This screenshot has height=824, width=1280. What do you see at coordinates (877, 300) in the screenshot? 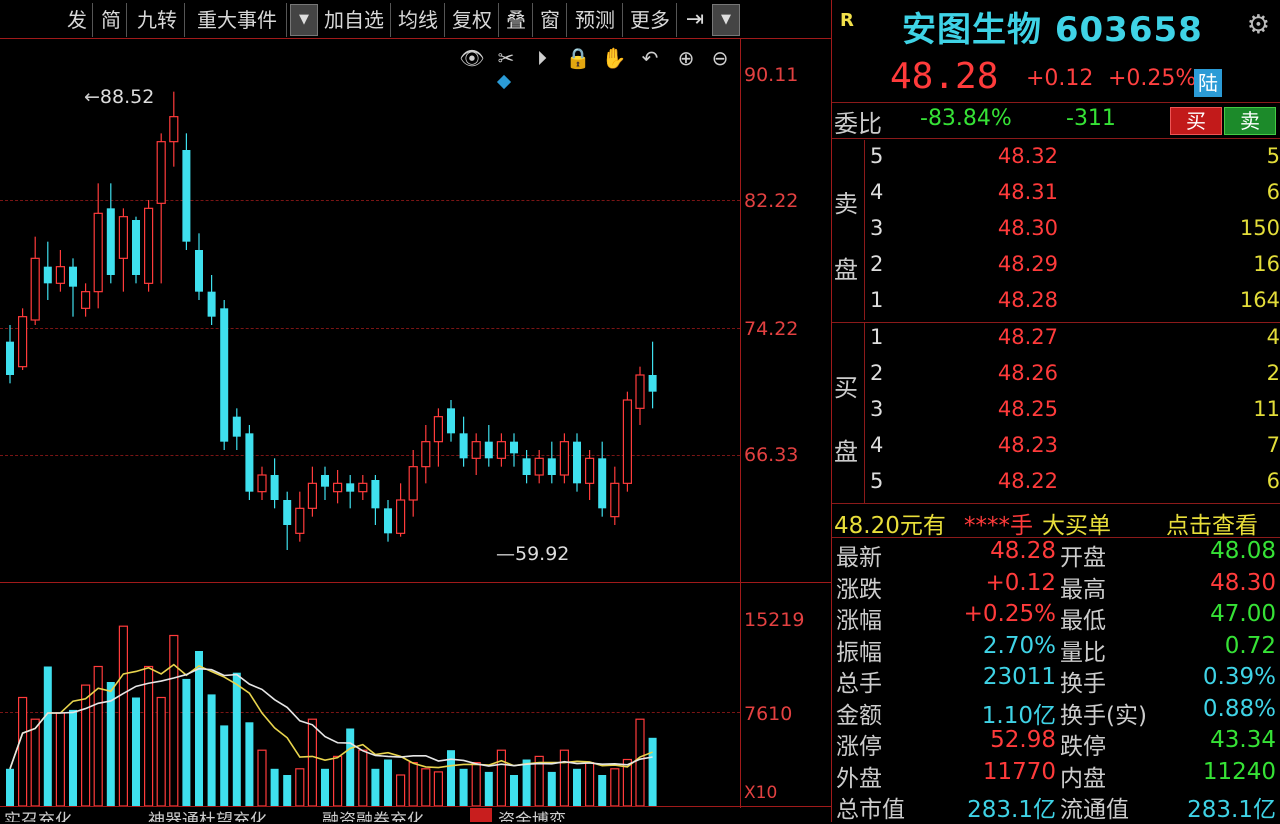
I see `level-index: 1` at bounding box center [877, 300].